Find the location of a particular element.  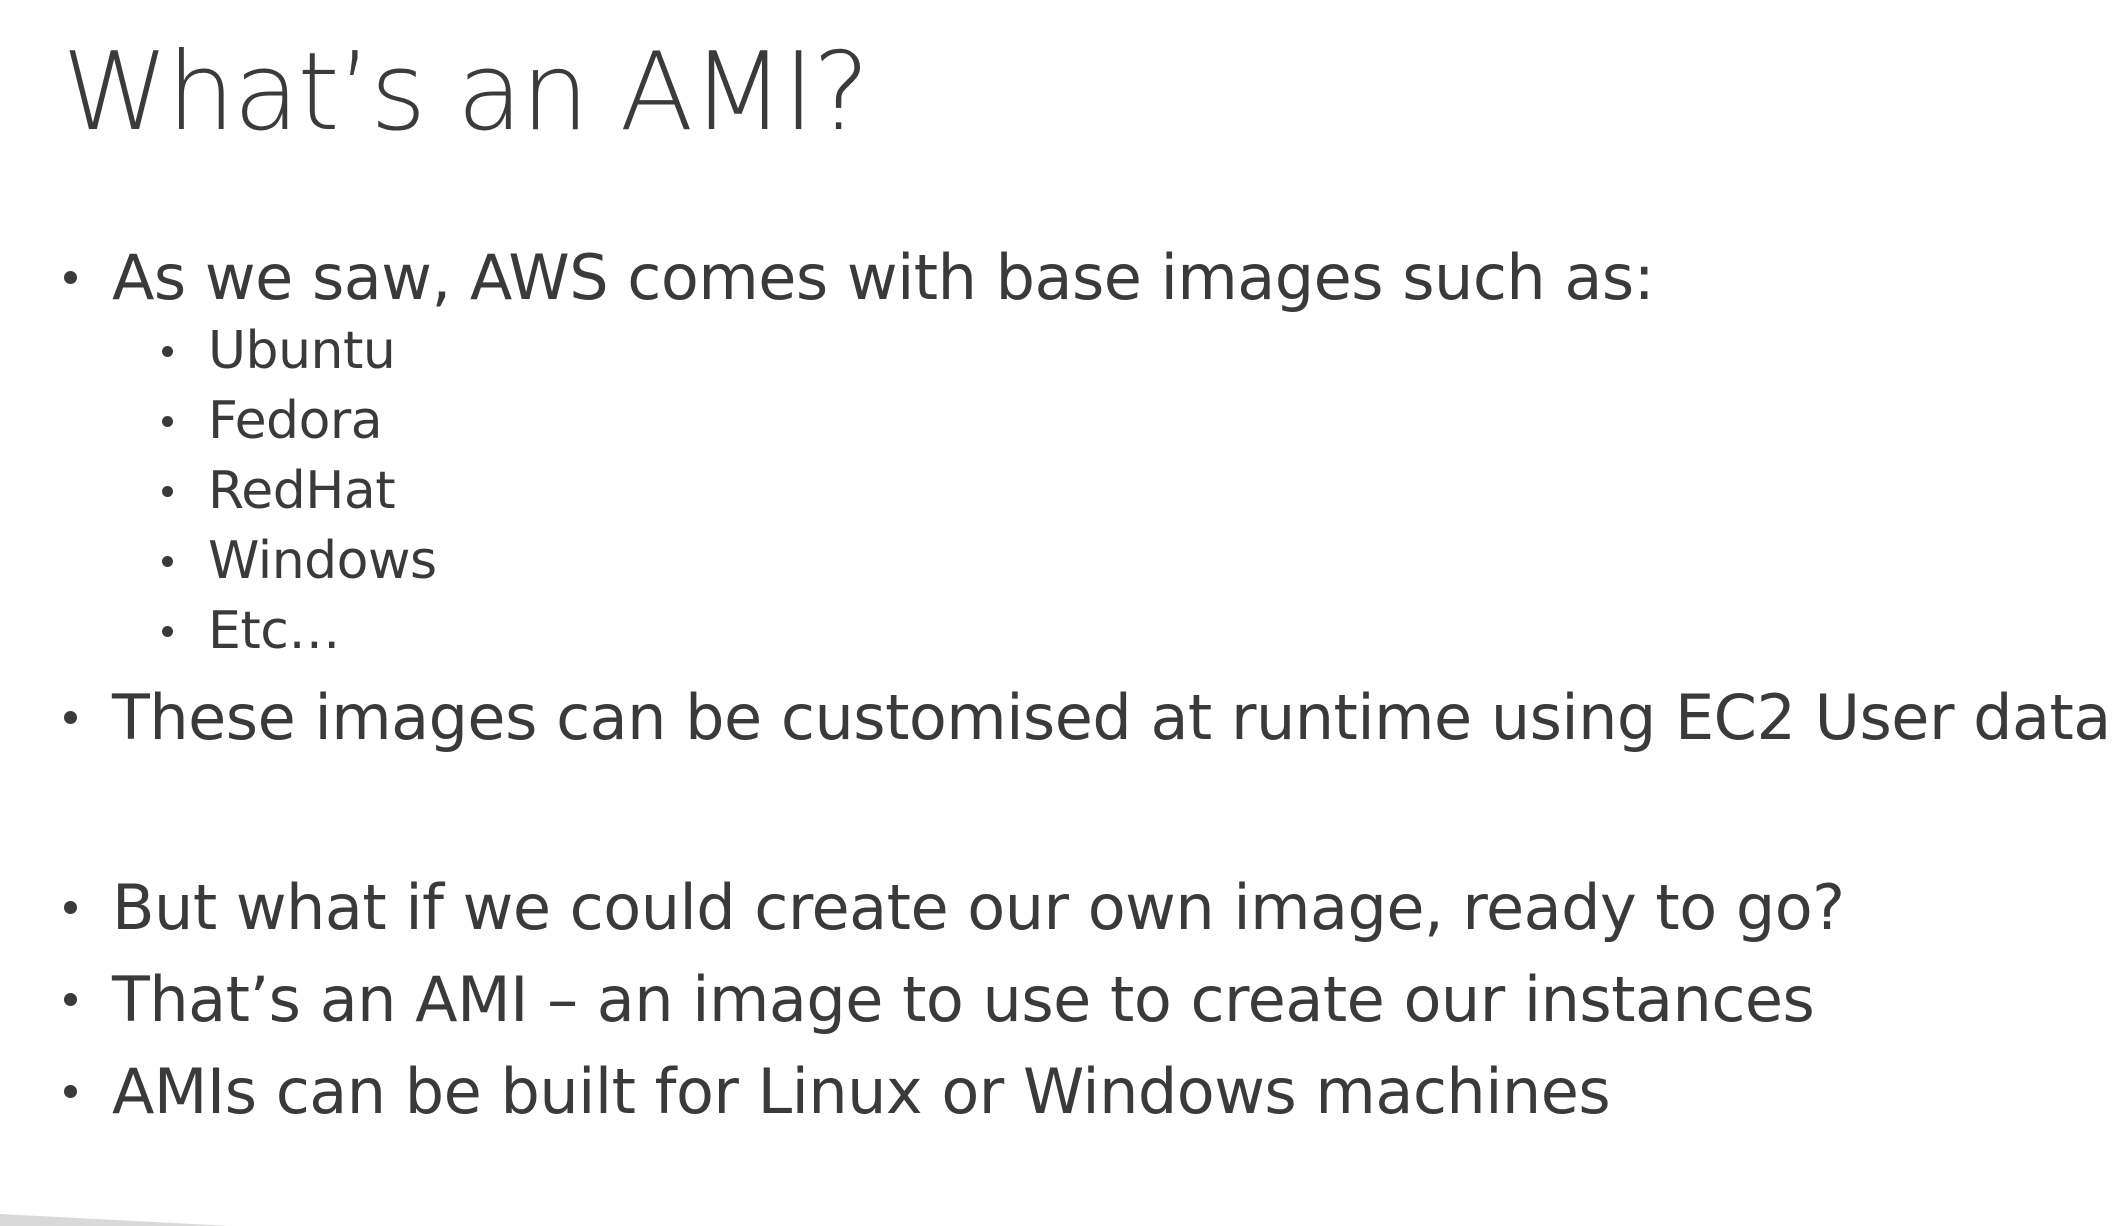

sub-bullet-redhat: RedHat is located at coordinates (279, 491).